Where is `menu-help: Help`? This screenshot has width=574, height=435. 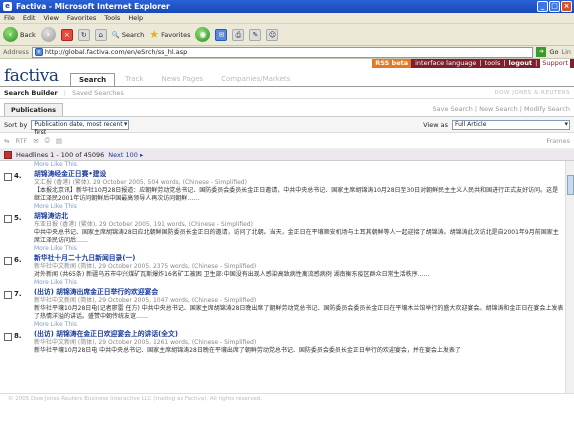
menu-help: Help is located at coordinates (135, 18).